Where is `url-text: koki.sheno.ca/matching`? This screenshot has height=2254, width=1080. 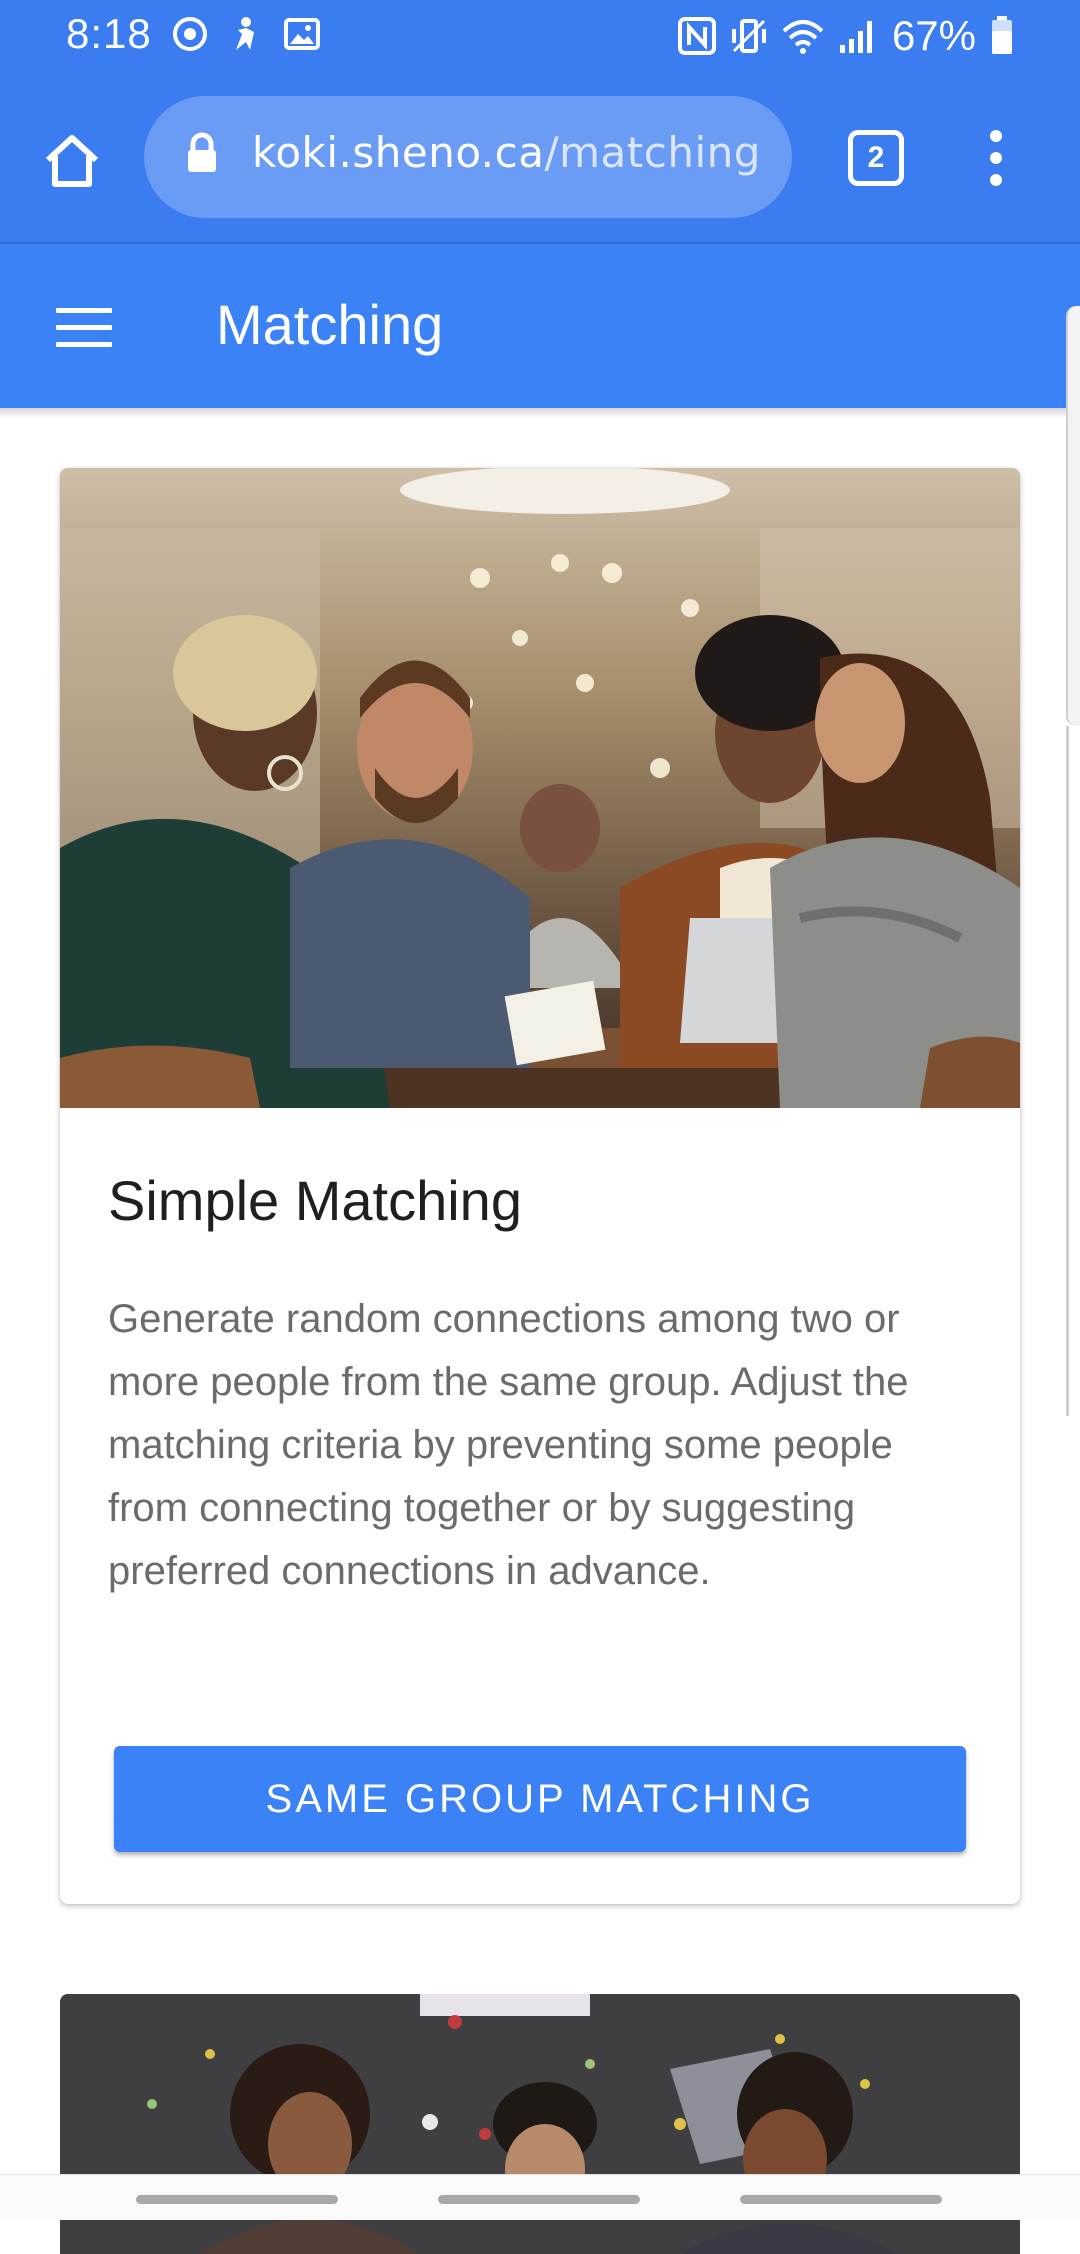 url-text: koki.sheno.ca/matching is located at coordinates (506, 152).